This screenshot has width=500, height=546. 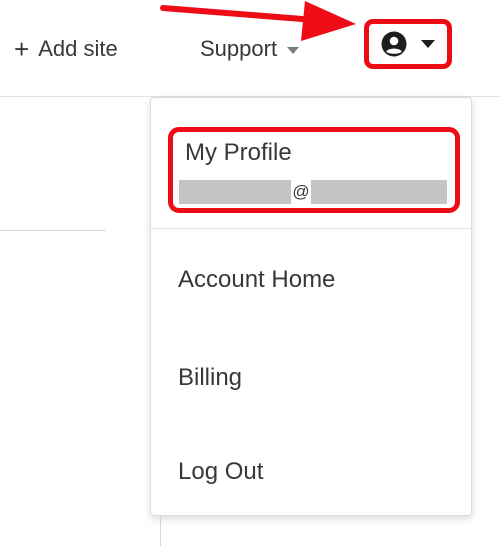 What do you see at coordinates (311, 228) in the screenshot?
I see `menu-divider` at bounding box center [311, 228].